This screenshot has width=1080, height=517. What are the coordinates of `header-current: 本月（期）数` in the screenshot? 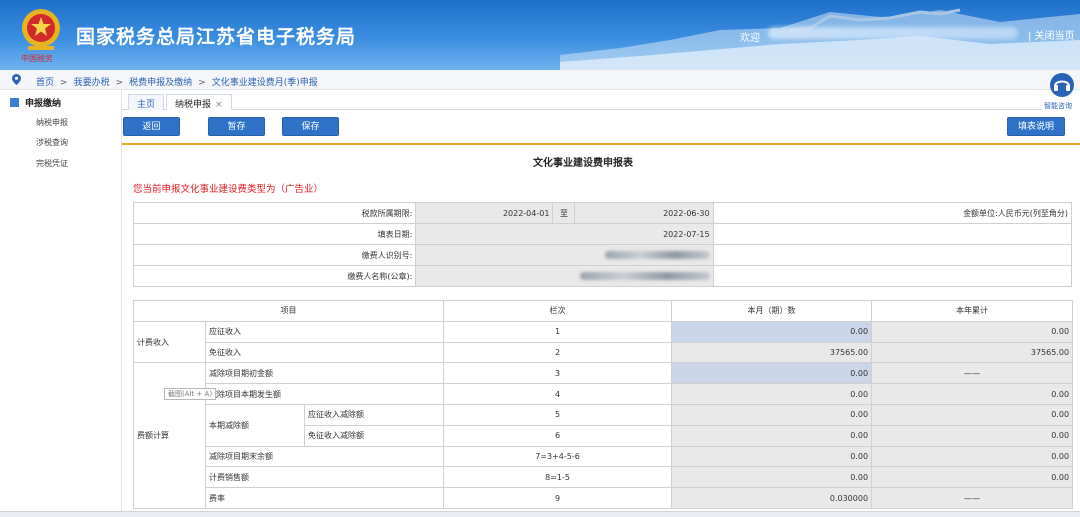 It's located at (772, 311).